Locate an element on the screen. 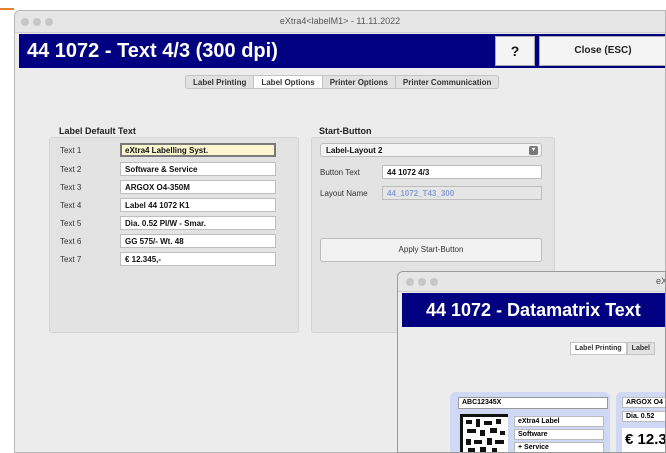  accent-line is located at coordinates (7, 9).